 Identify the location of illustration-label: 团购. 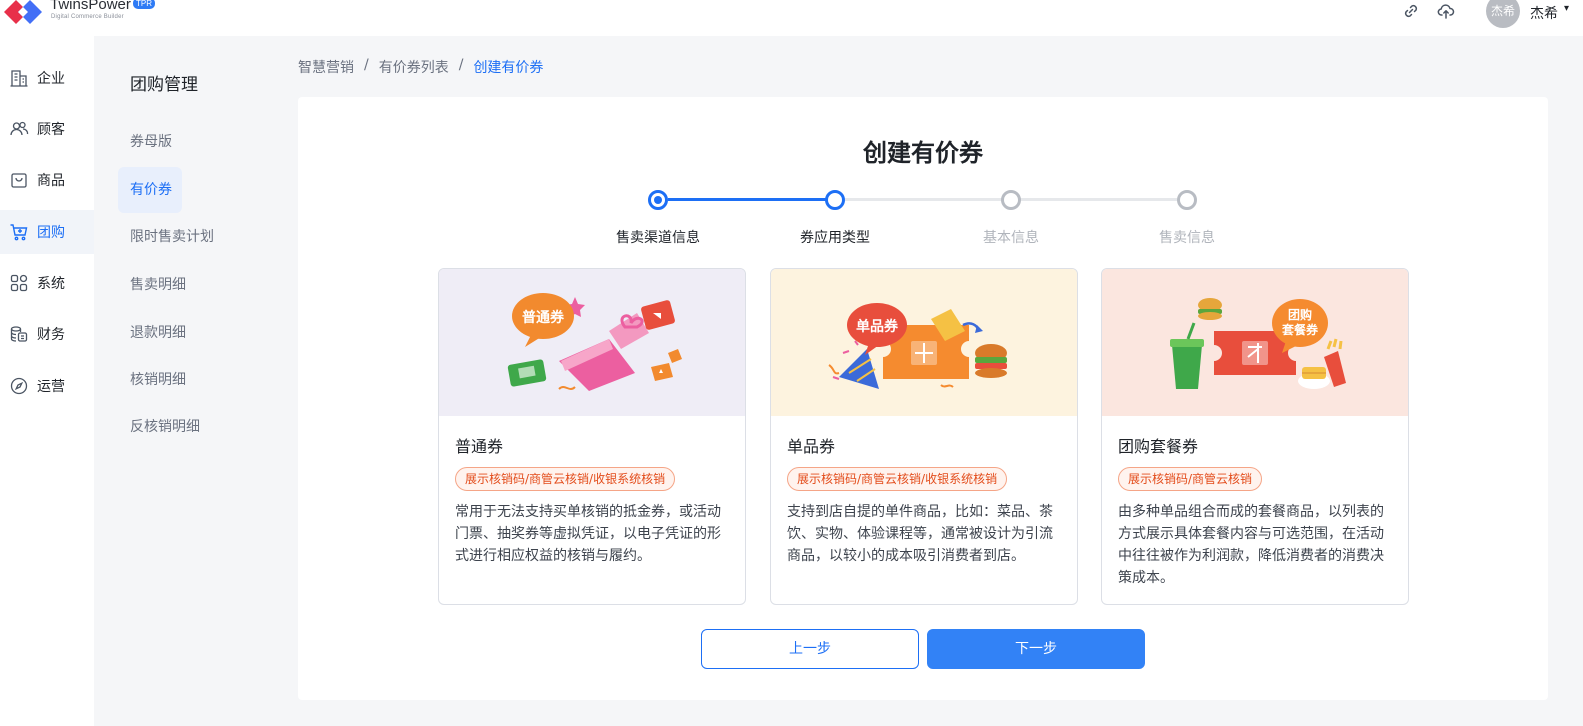
(1300, 314).